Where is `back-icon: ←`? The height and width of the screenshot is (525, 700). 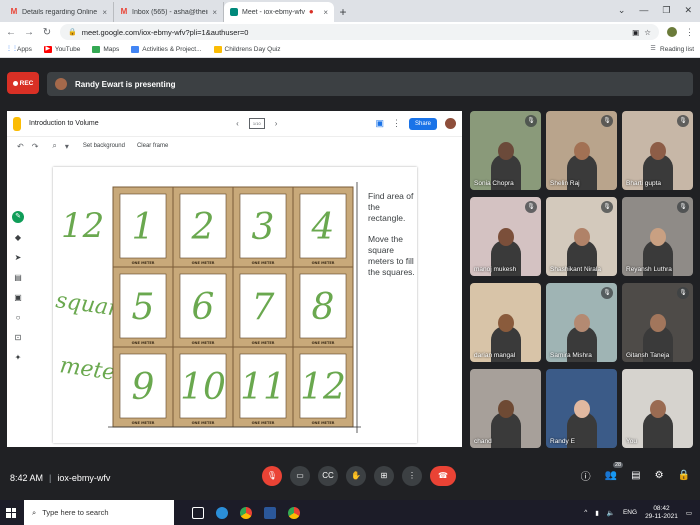 back-icon: ← is located at coordinates (11, 32).